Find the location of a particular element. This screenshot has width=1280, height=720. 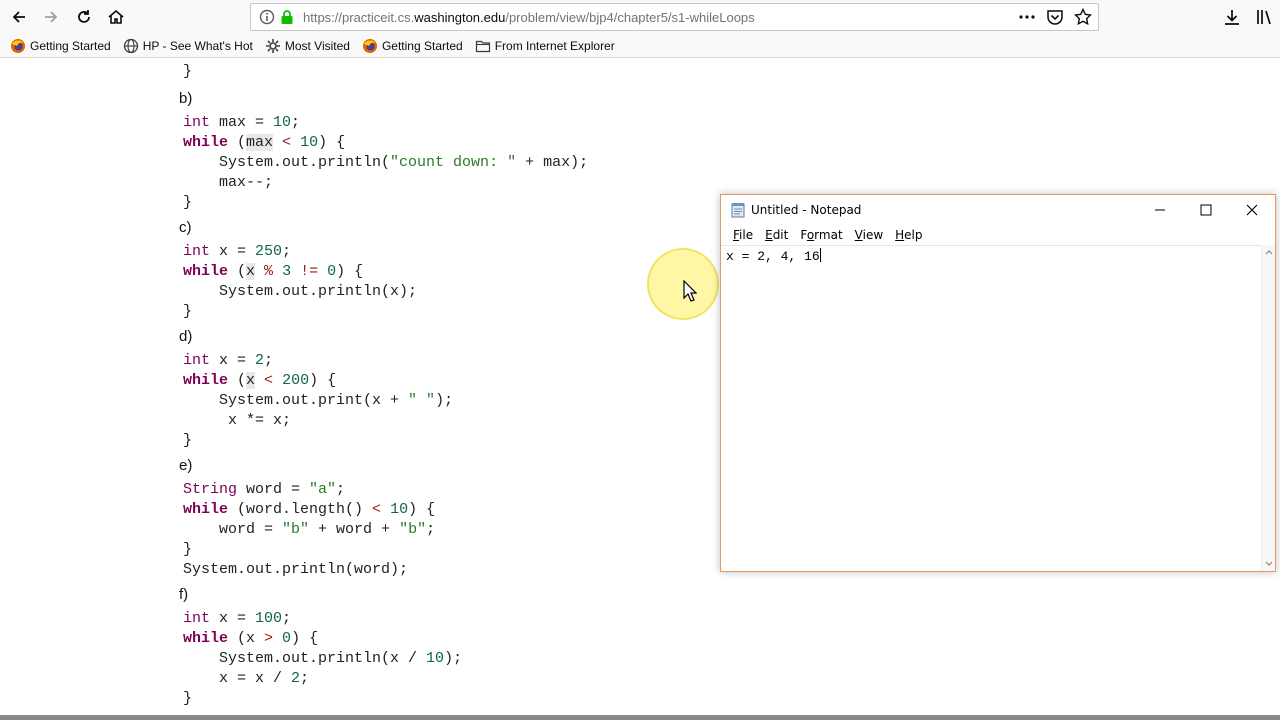

code-line: int x = 2; is located at coordinates (228, 360).